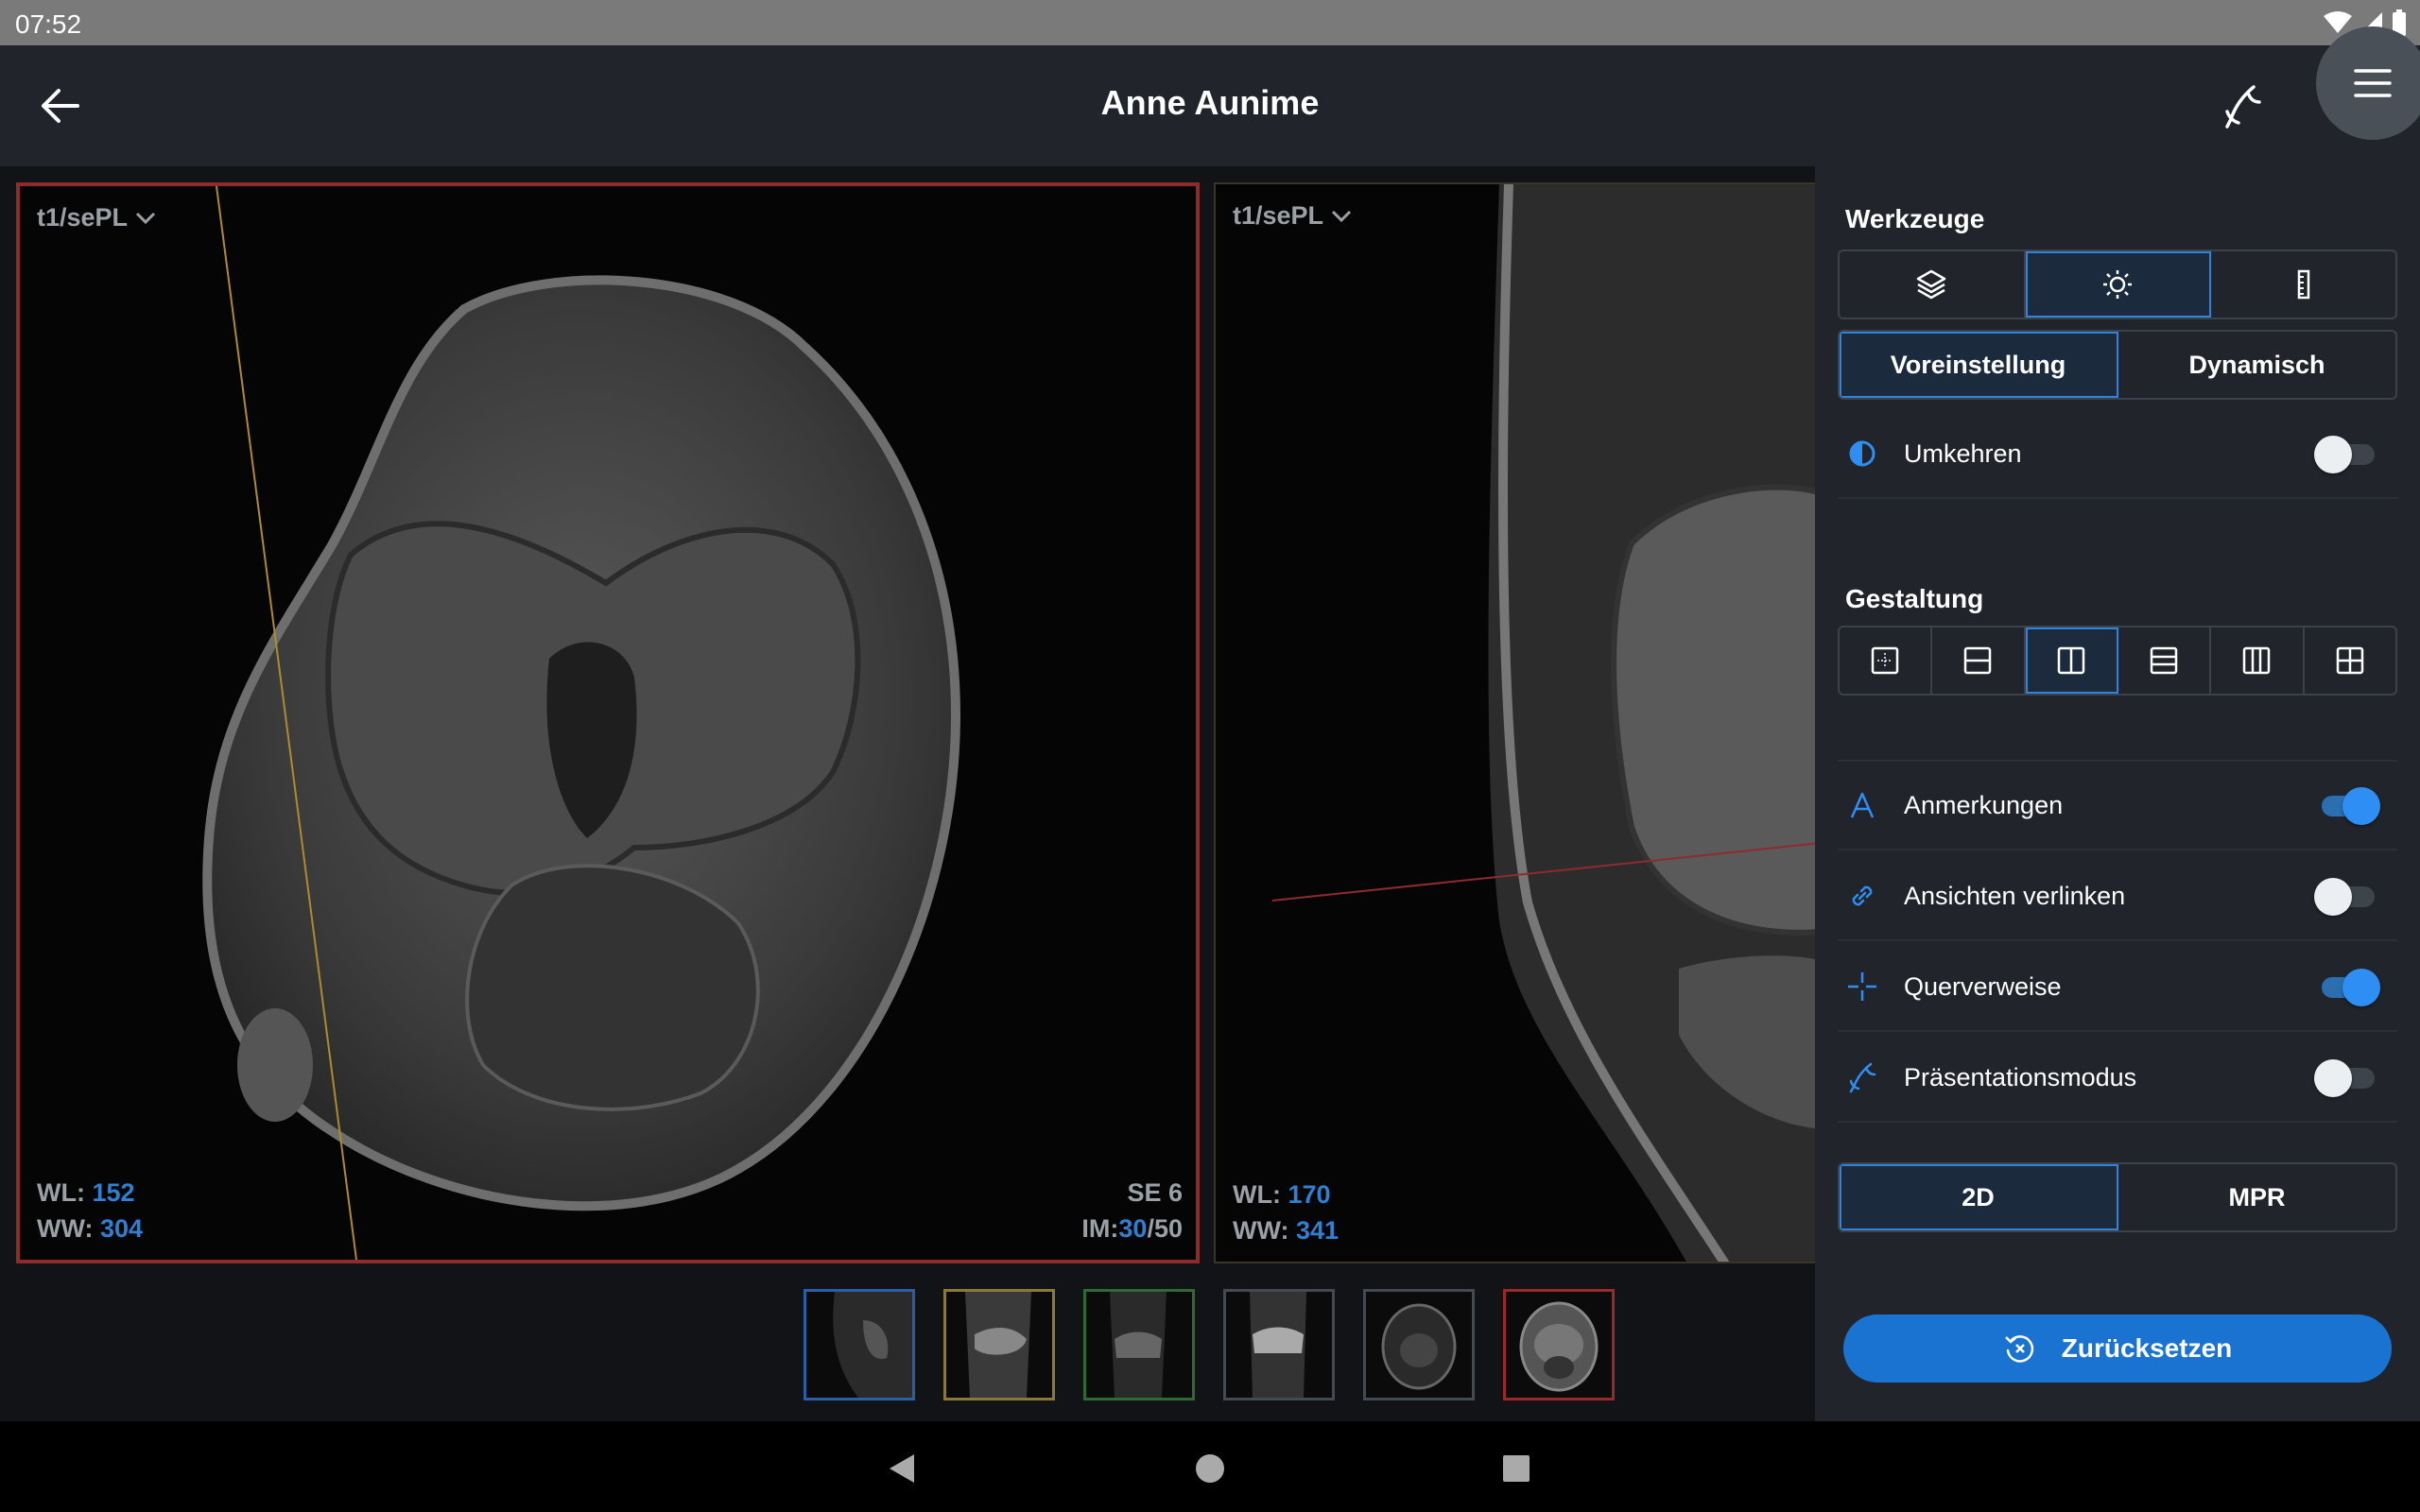 This screenshot has height=1512, width=2420. Describe the element at coordinates (2256, 365) in the screenshot. I see `dynamic-mode-button: Dynamisch` at that location.